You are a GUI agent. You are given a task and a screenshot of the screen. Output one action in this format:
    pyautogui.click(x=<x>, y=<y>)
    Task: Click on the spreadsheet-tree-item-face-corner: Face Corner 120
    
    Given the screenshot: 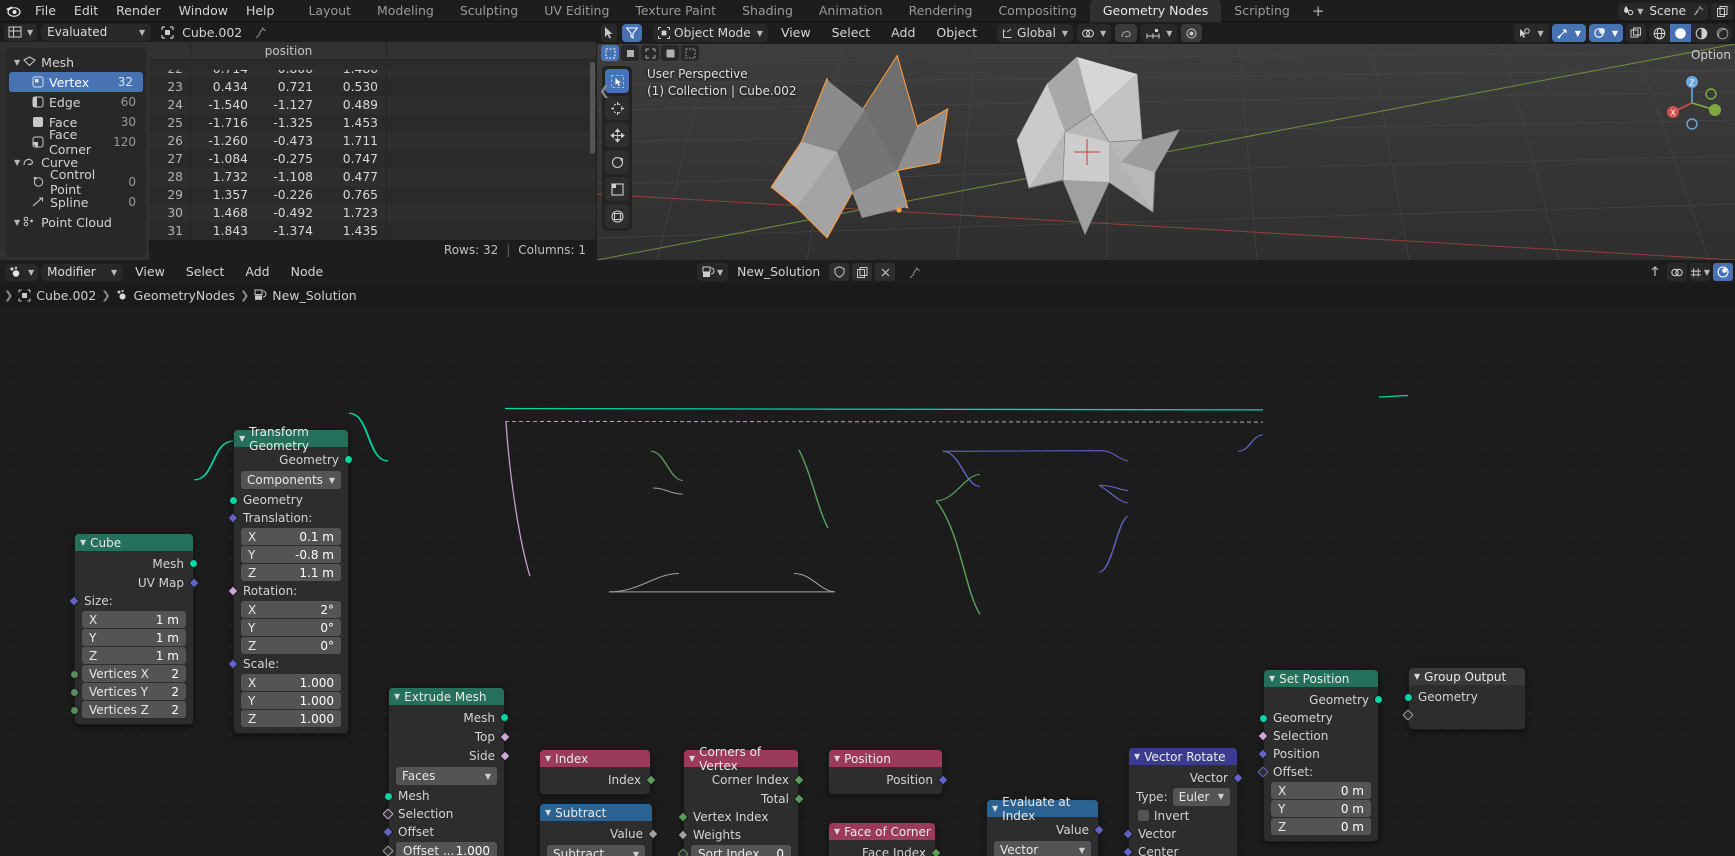 What is the action you would take?
    pyautogui.click(x=76, y=142)
    